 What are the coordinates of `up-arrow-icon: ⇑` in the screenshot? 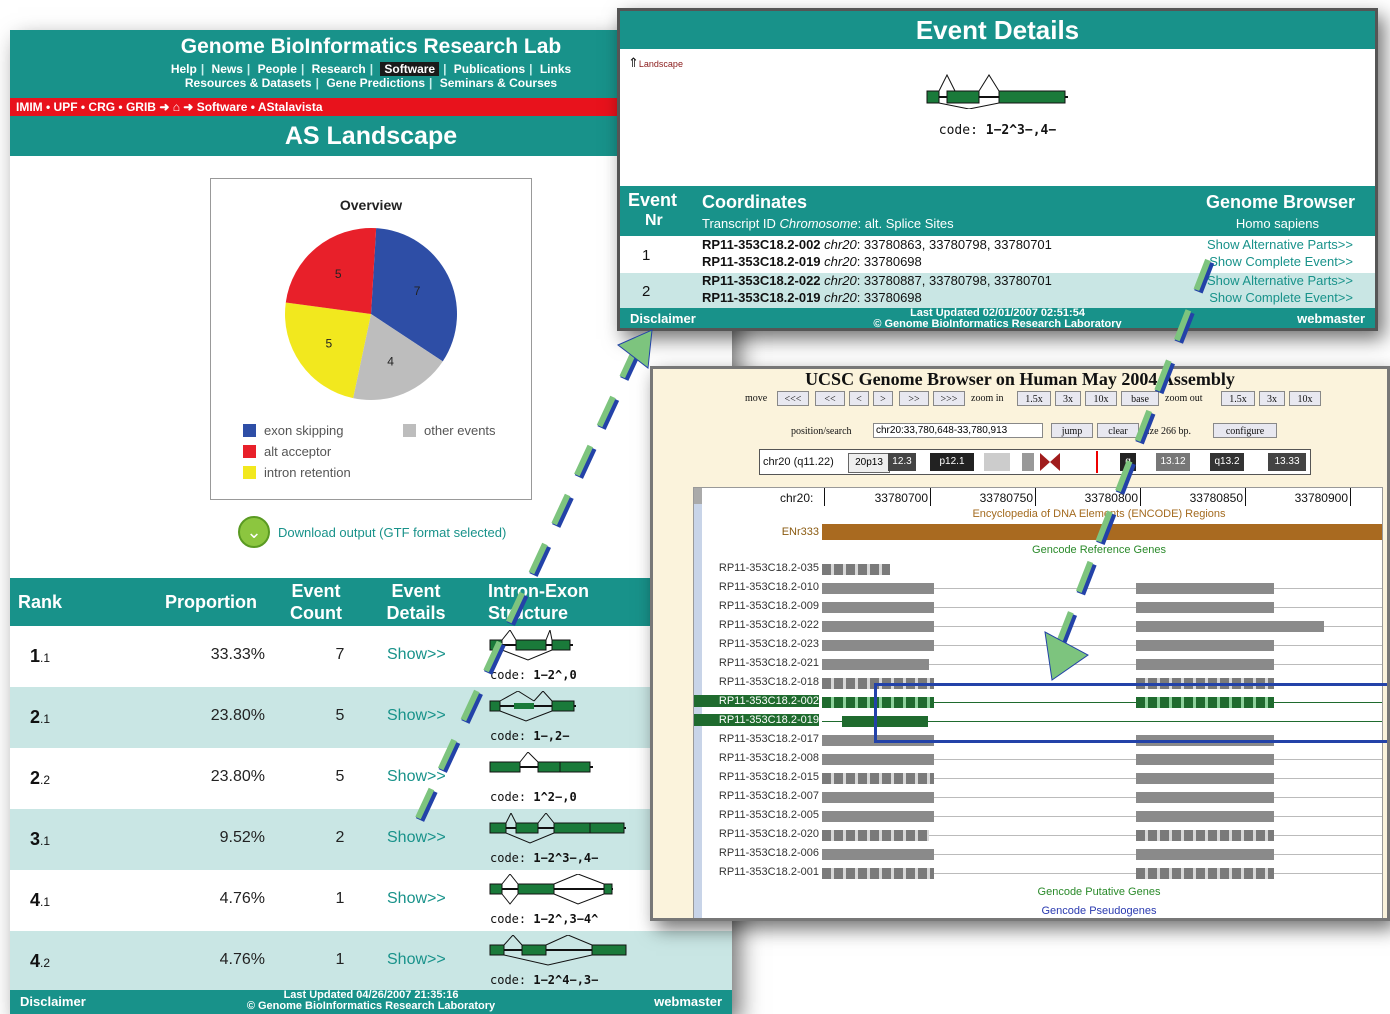 It's located at (633, 62).